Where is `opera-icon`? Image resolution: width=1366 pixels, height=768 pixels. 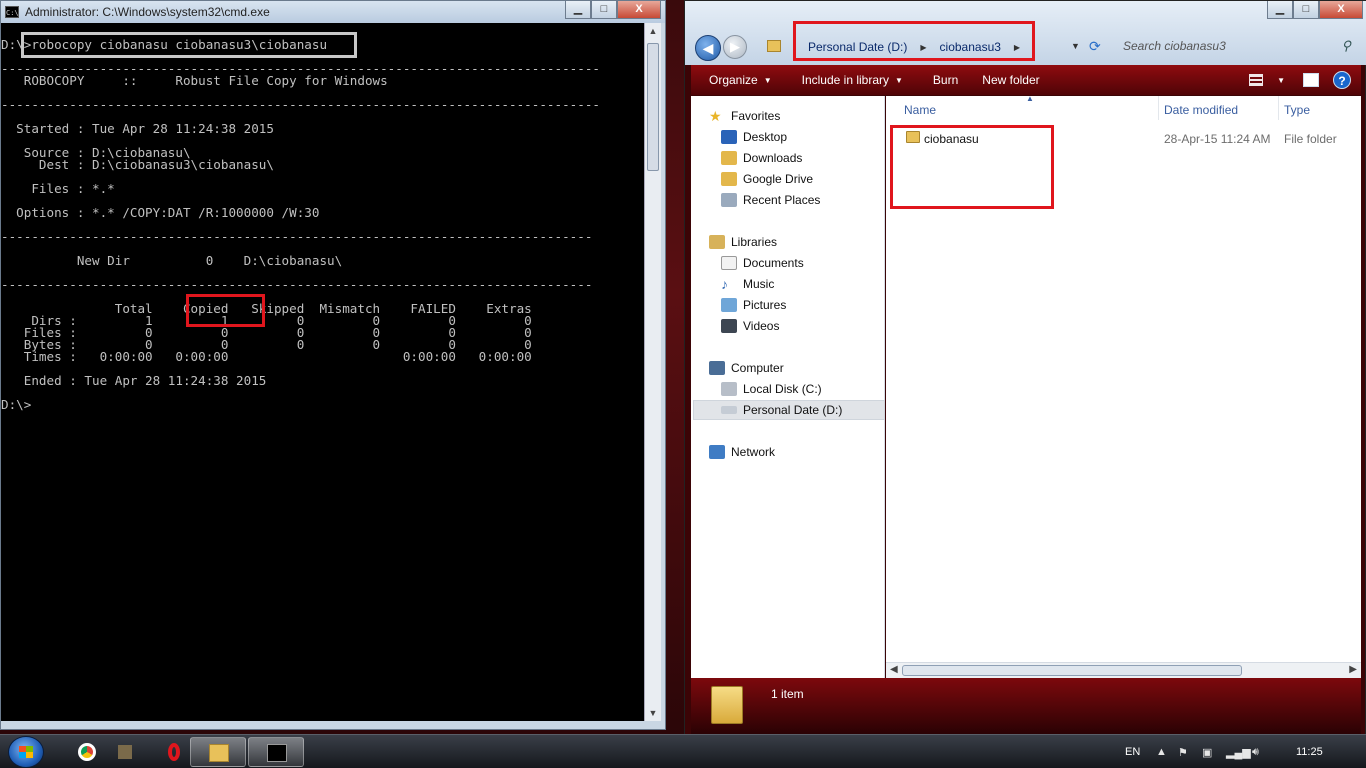
opera-icon is located at coordinates (174, 752).